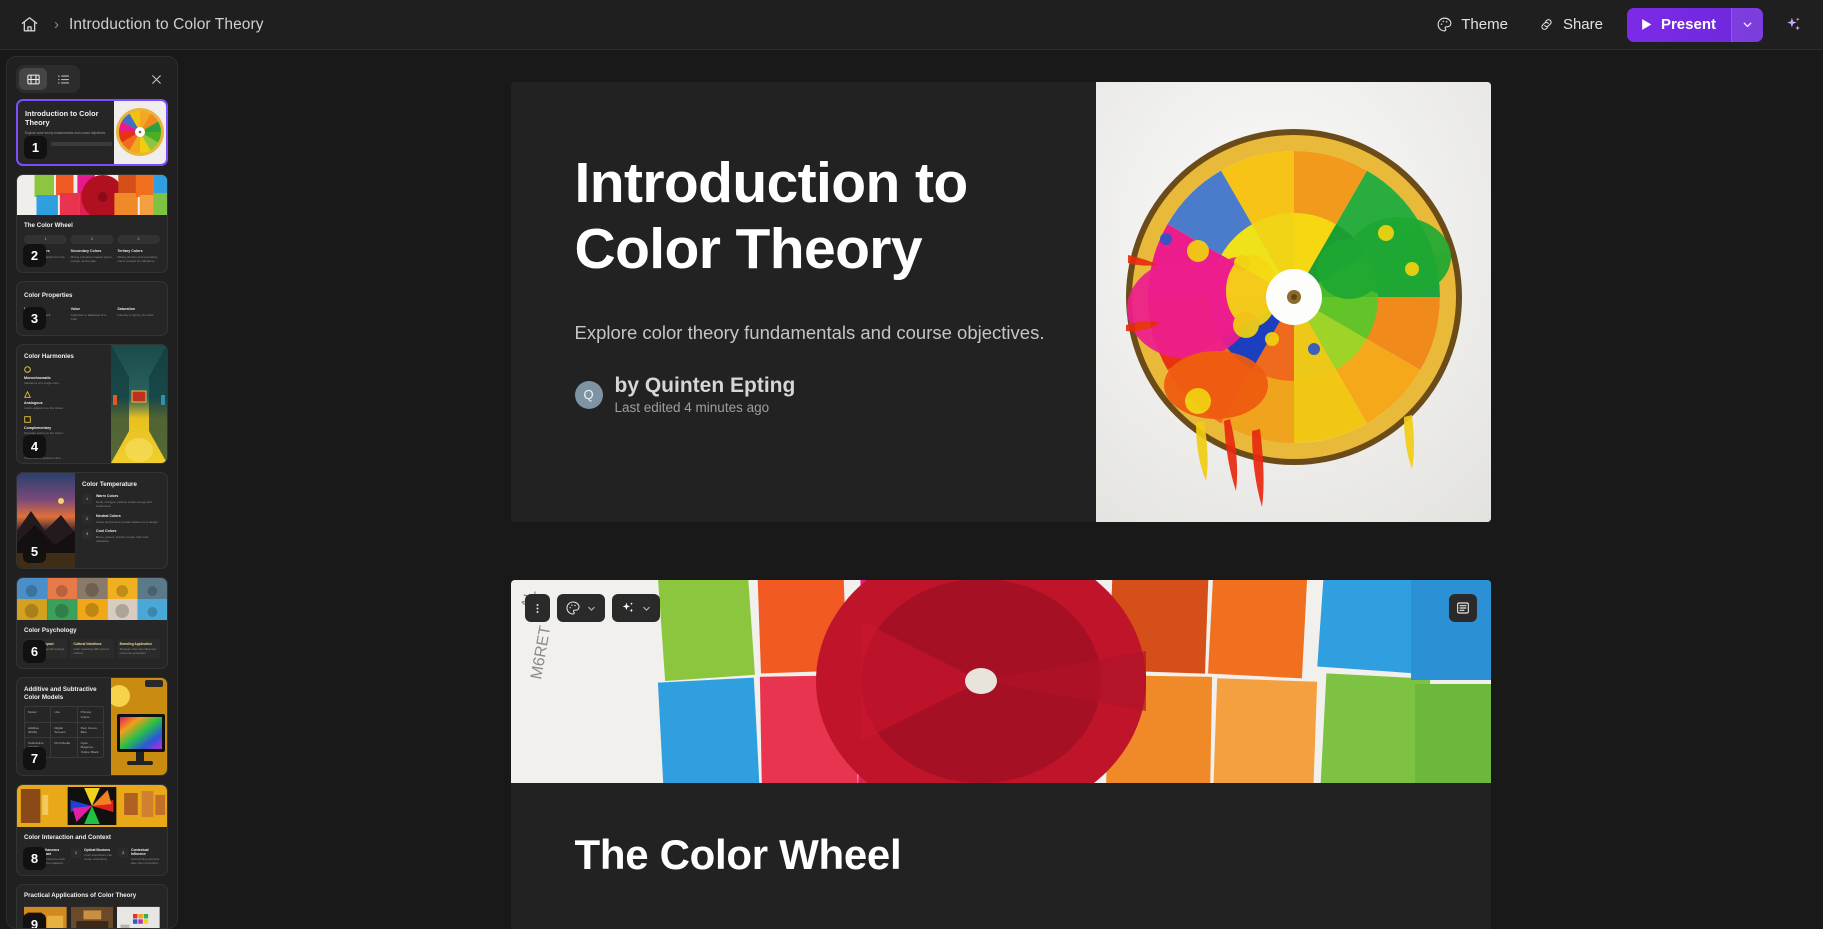  What do you see at coordinates (1001, 831) in the screenshot?
I see `slide-2-title: The Color Wheel` at bounding box center [1001, 831].